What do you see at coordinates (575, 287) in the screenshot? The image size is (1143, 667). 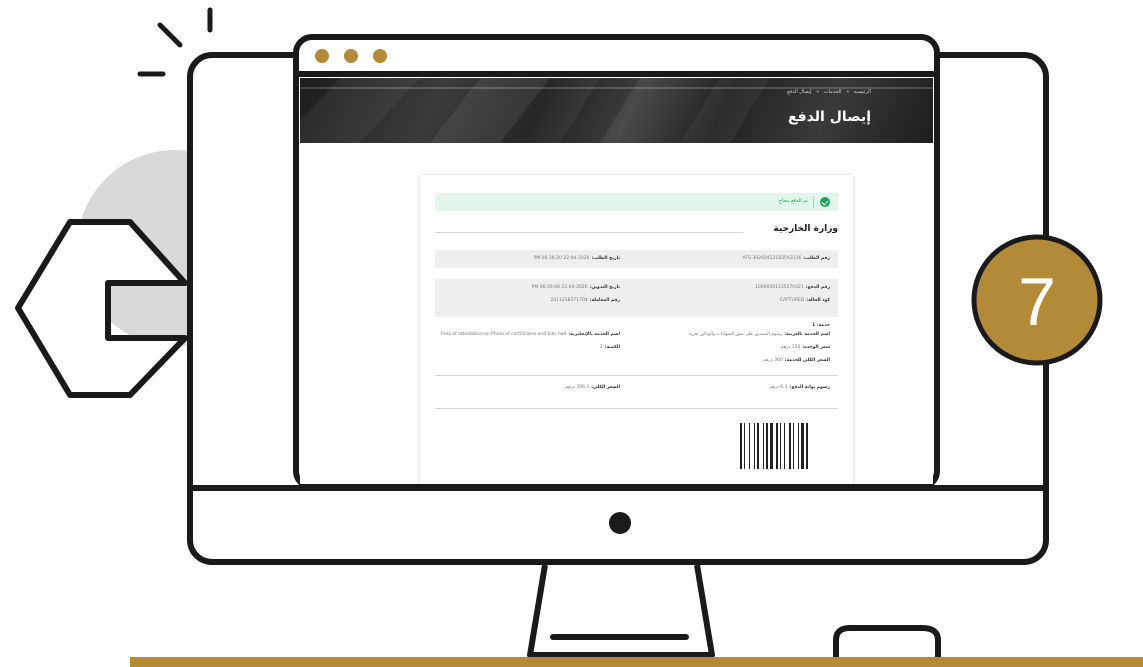 I see `record-date: تاريخ التدوين:2026-04-22 06:36:08 PM` at bounding box center [575, 287].